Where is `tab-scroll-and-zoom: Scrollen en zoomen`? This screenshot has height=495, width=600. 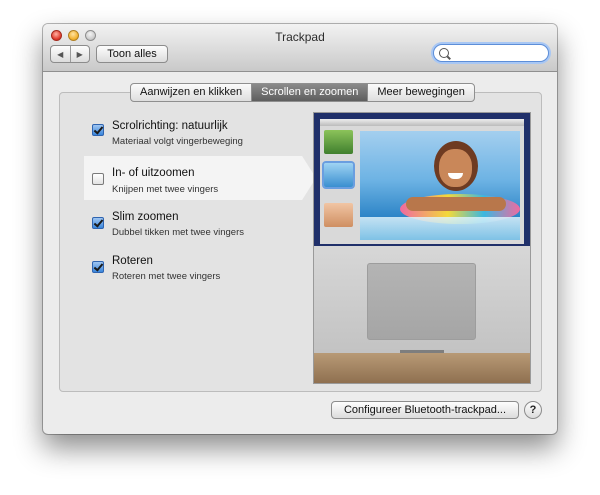 tab-scroll-and-zoom: Scrollen en zoomen is located at coordinates (309, 92).